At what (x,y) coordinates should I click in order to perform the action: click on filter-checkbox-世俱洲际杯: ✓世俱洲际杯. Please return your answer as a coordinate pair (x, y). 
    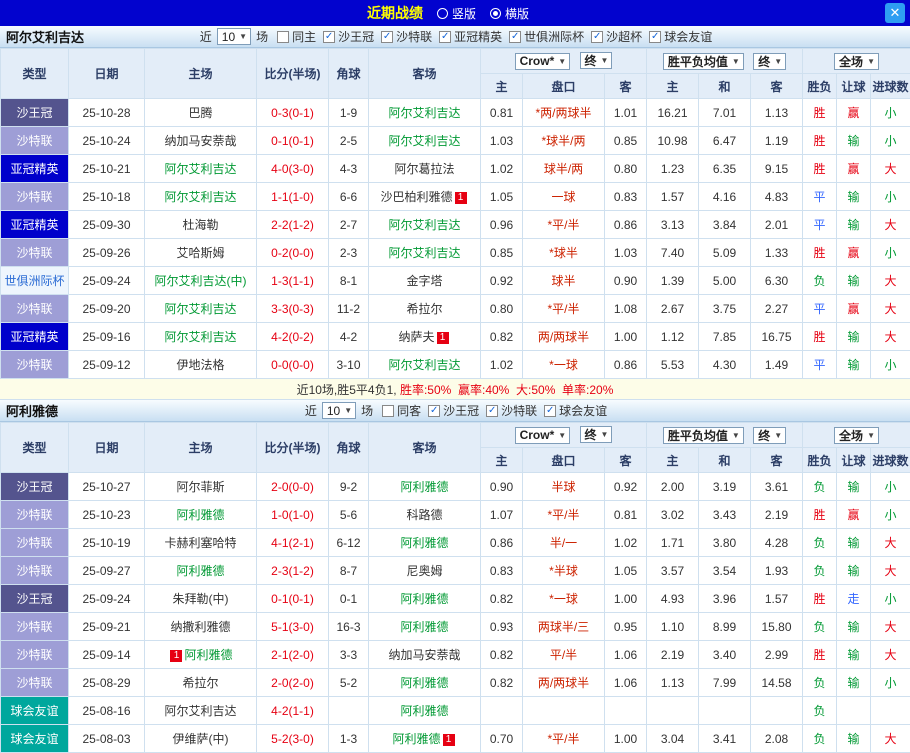
    Looking at the image, I should click on (546, 36).